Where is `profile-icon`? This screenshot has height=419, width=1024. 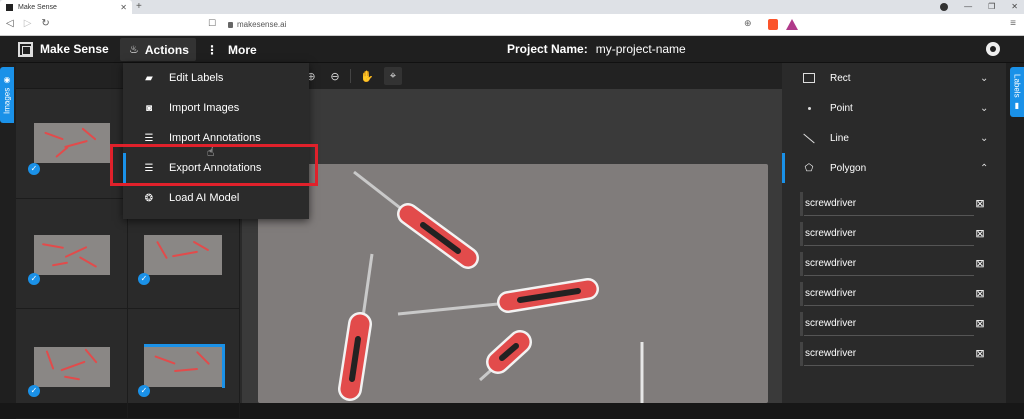
profile-icon is located at coordinates (944, 7).